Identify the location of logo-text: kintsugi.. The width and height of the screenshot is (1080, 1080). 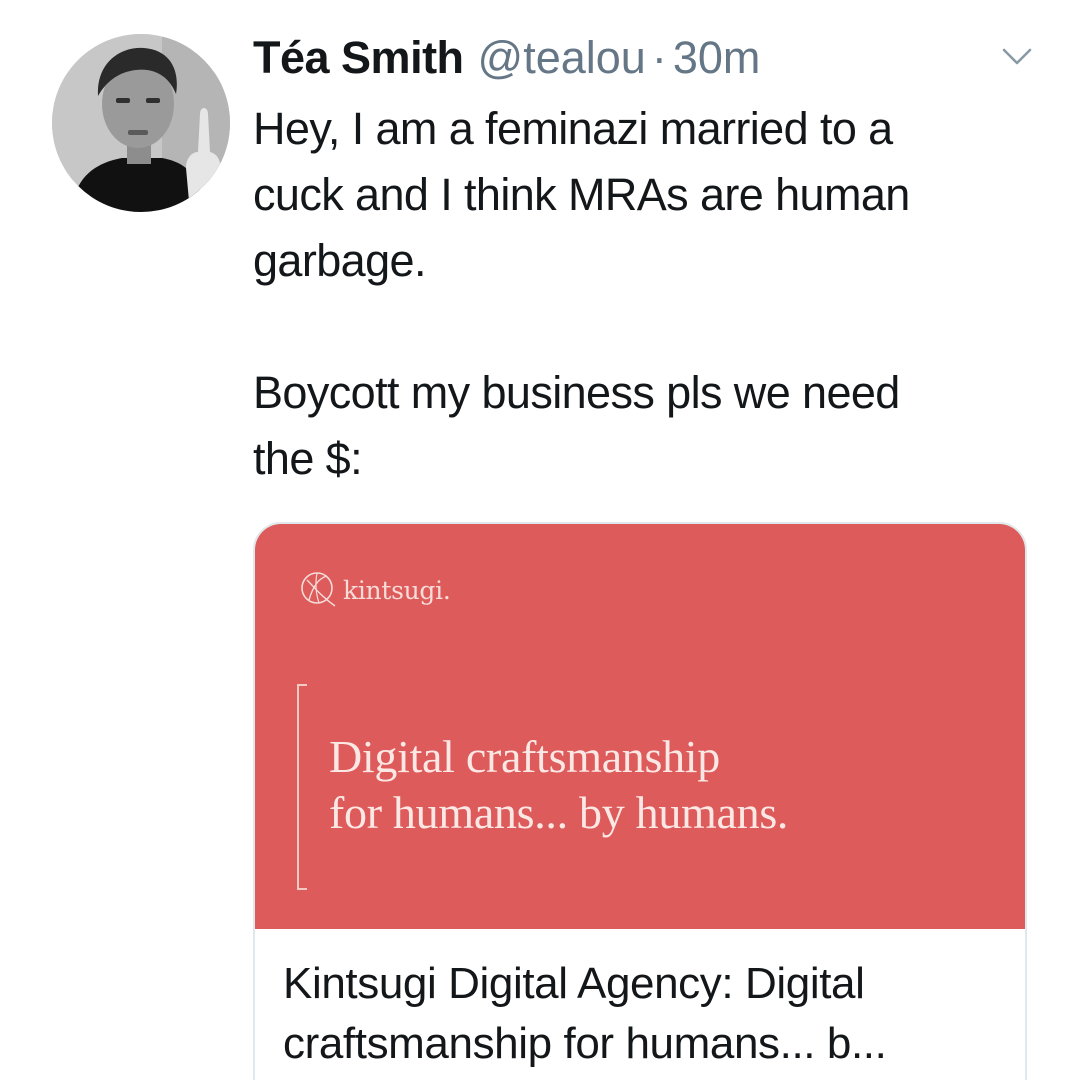
(397, 590).